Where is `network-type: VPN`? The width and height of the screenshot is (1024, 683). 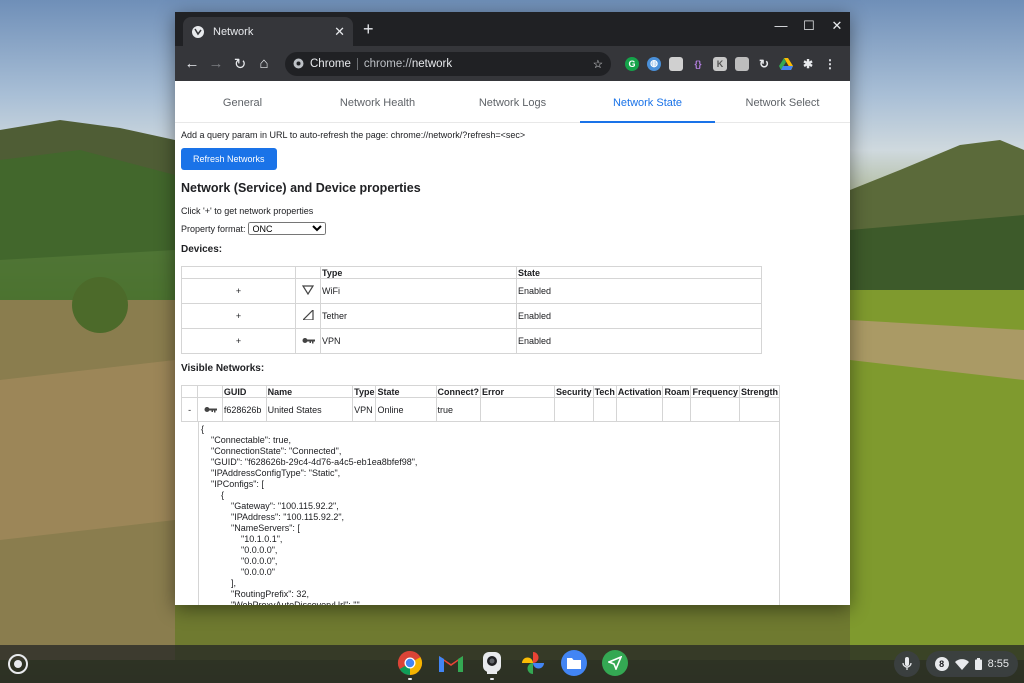
network-type: VPN is located at coordinates (364, 409).